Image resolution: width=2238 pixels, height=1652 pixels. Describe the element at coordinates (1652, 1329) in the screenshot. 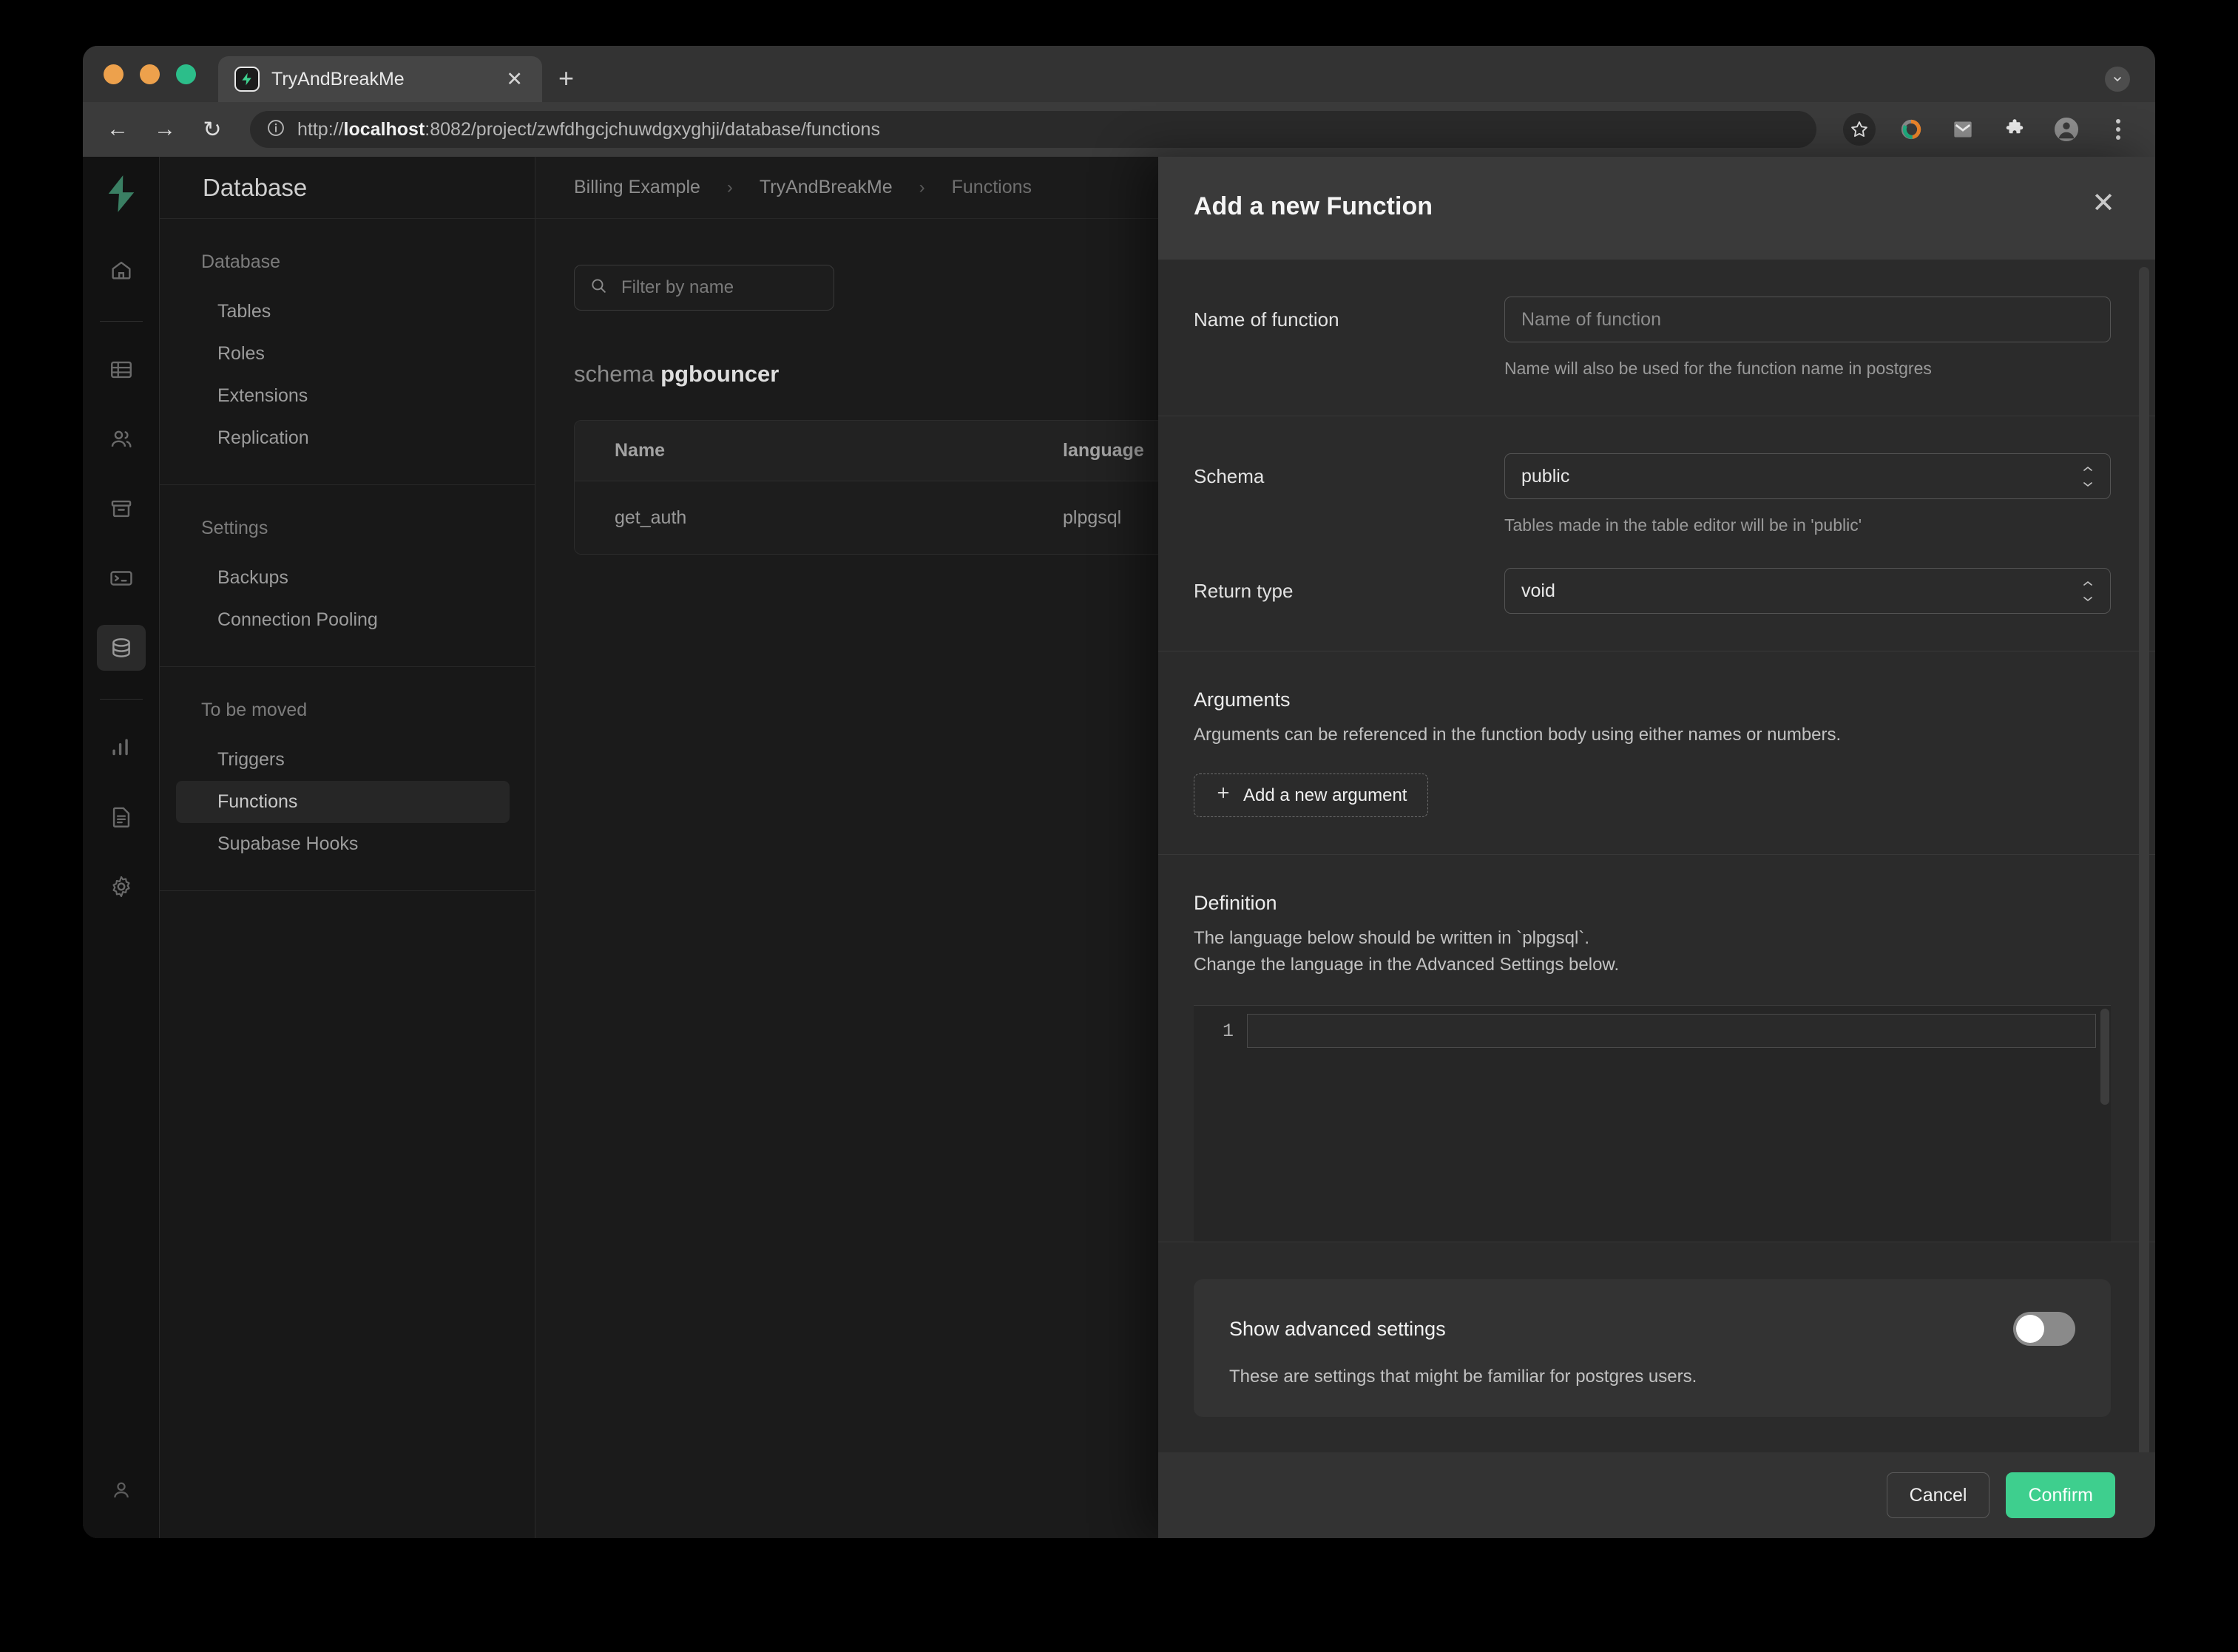

I see `advanced-settings-row: Show advanced settings` at that location.